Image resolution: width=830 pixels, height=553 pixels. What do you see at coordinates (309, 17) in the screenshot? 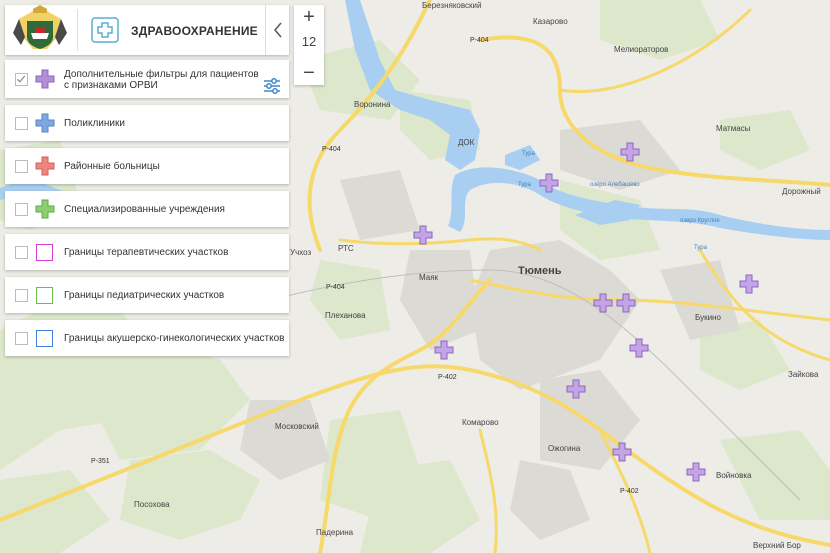
I see `zoom-in-button: +` at bounding box center [309, 17].